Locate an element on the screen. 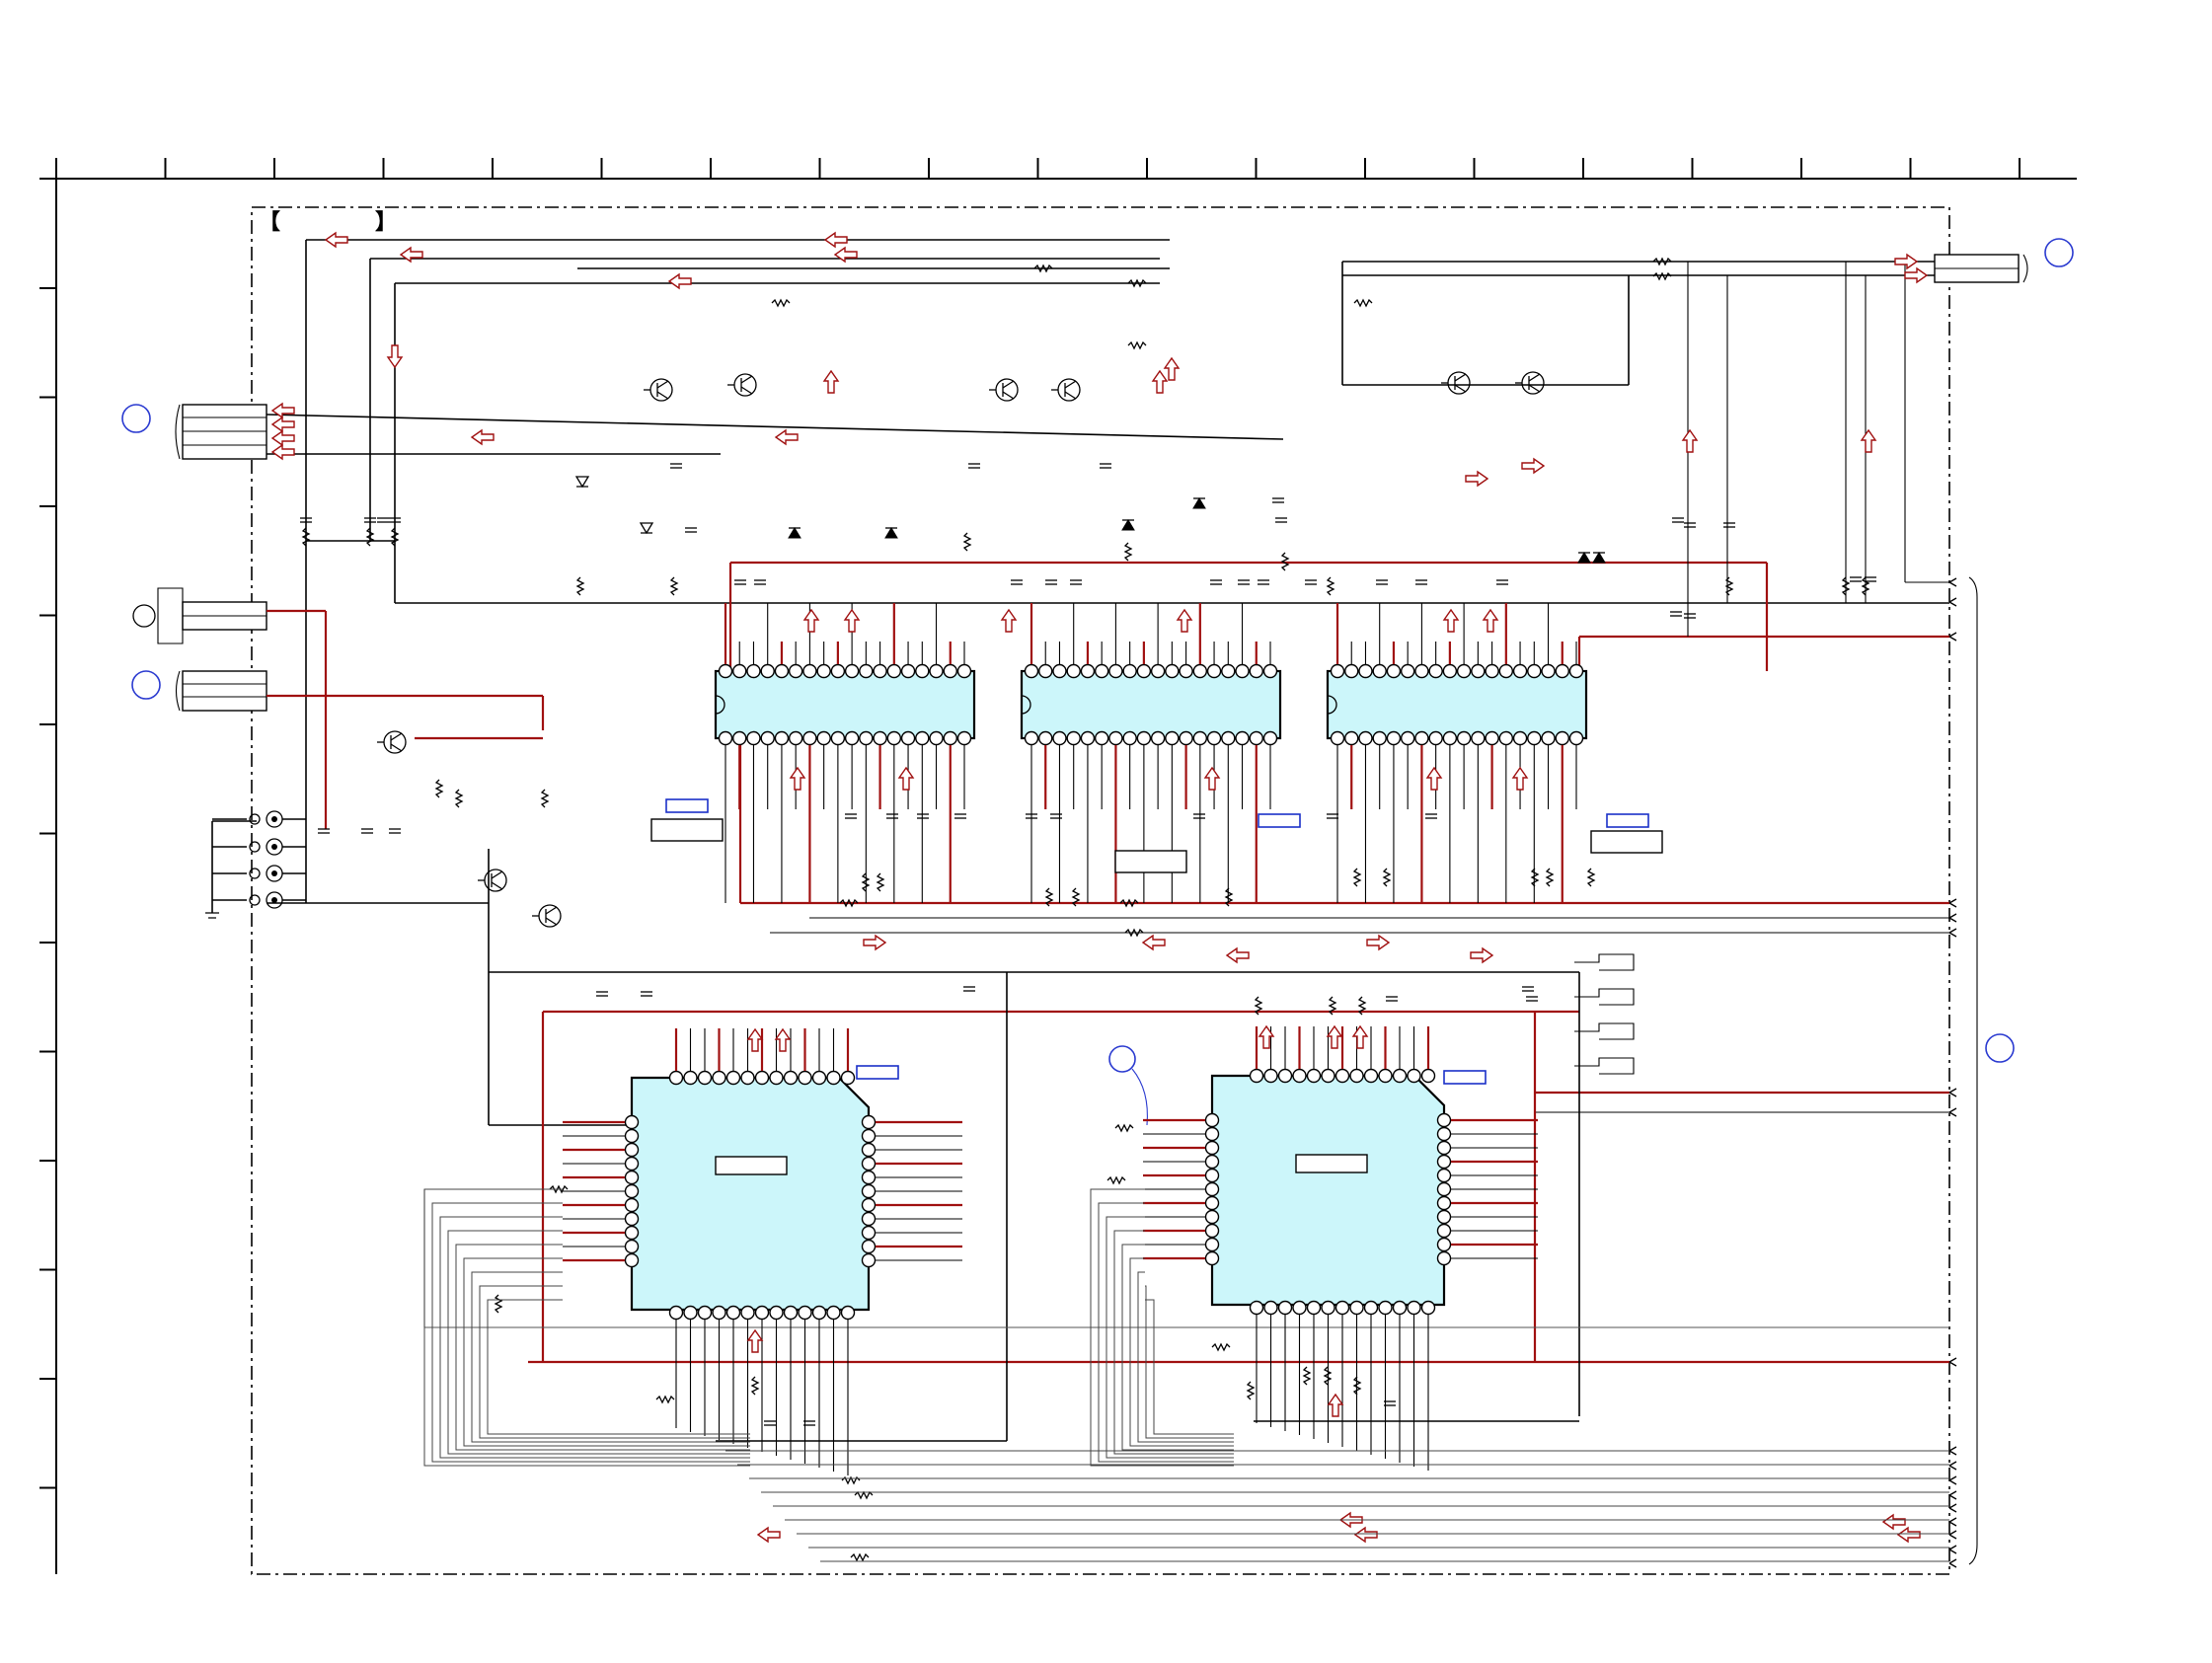  dip-ic is located at coordinates (845, 753).